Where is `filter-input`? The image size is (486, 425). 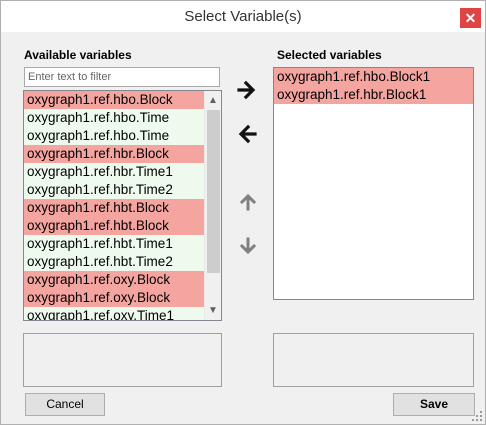 filter-input is located at coordinates (122, 77).